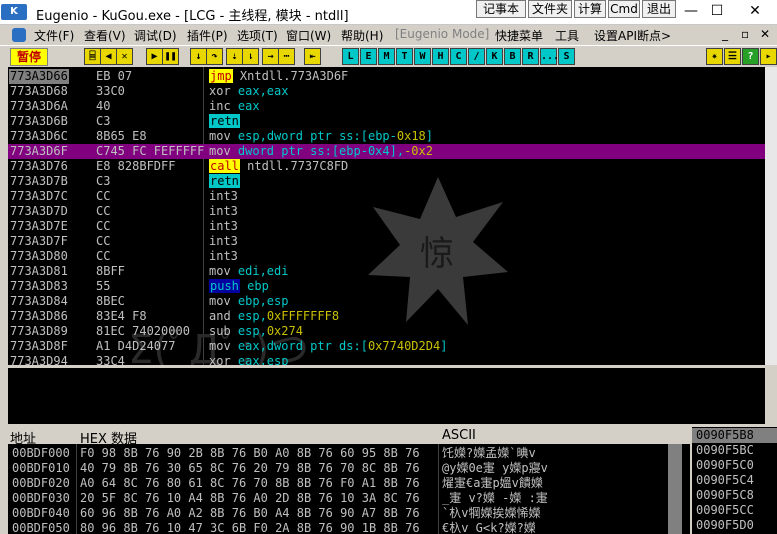 This screenshot has height=534, width=777. Describe the element at coordinates (198, 56) in the screenshot. I see `step-into-icon: ↓` at that location.